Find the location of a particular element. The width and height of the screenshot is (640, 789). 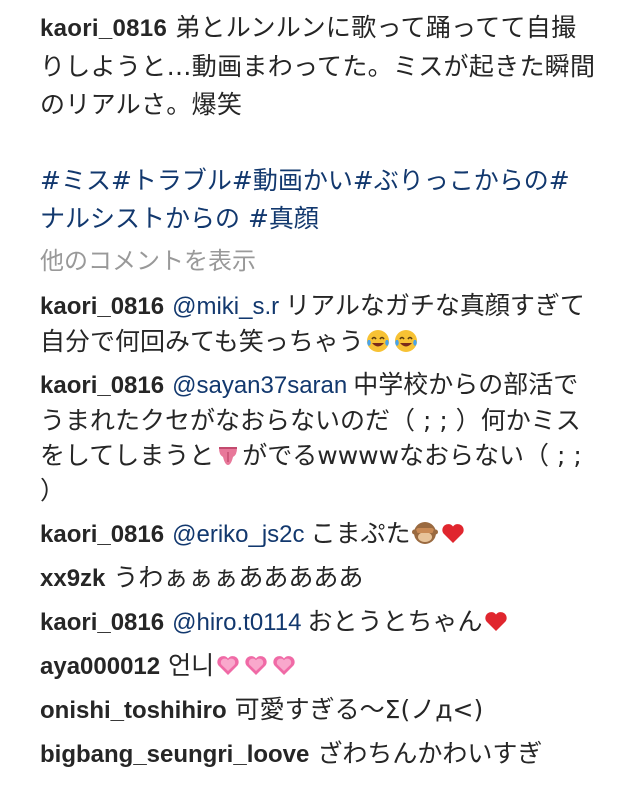

comment-text: こまぷた is located at coordinates (360, 533).